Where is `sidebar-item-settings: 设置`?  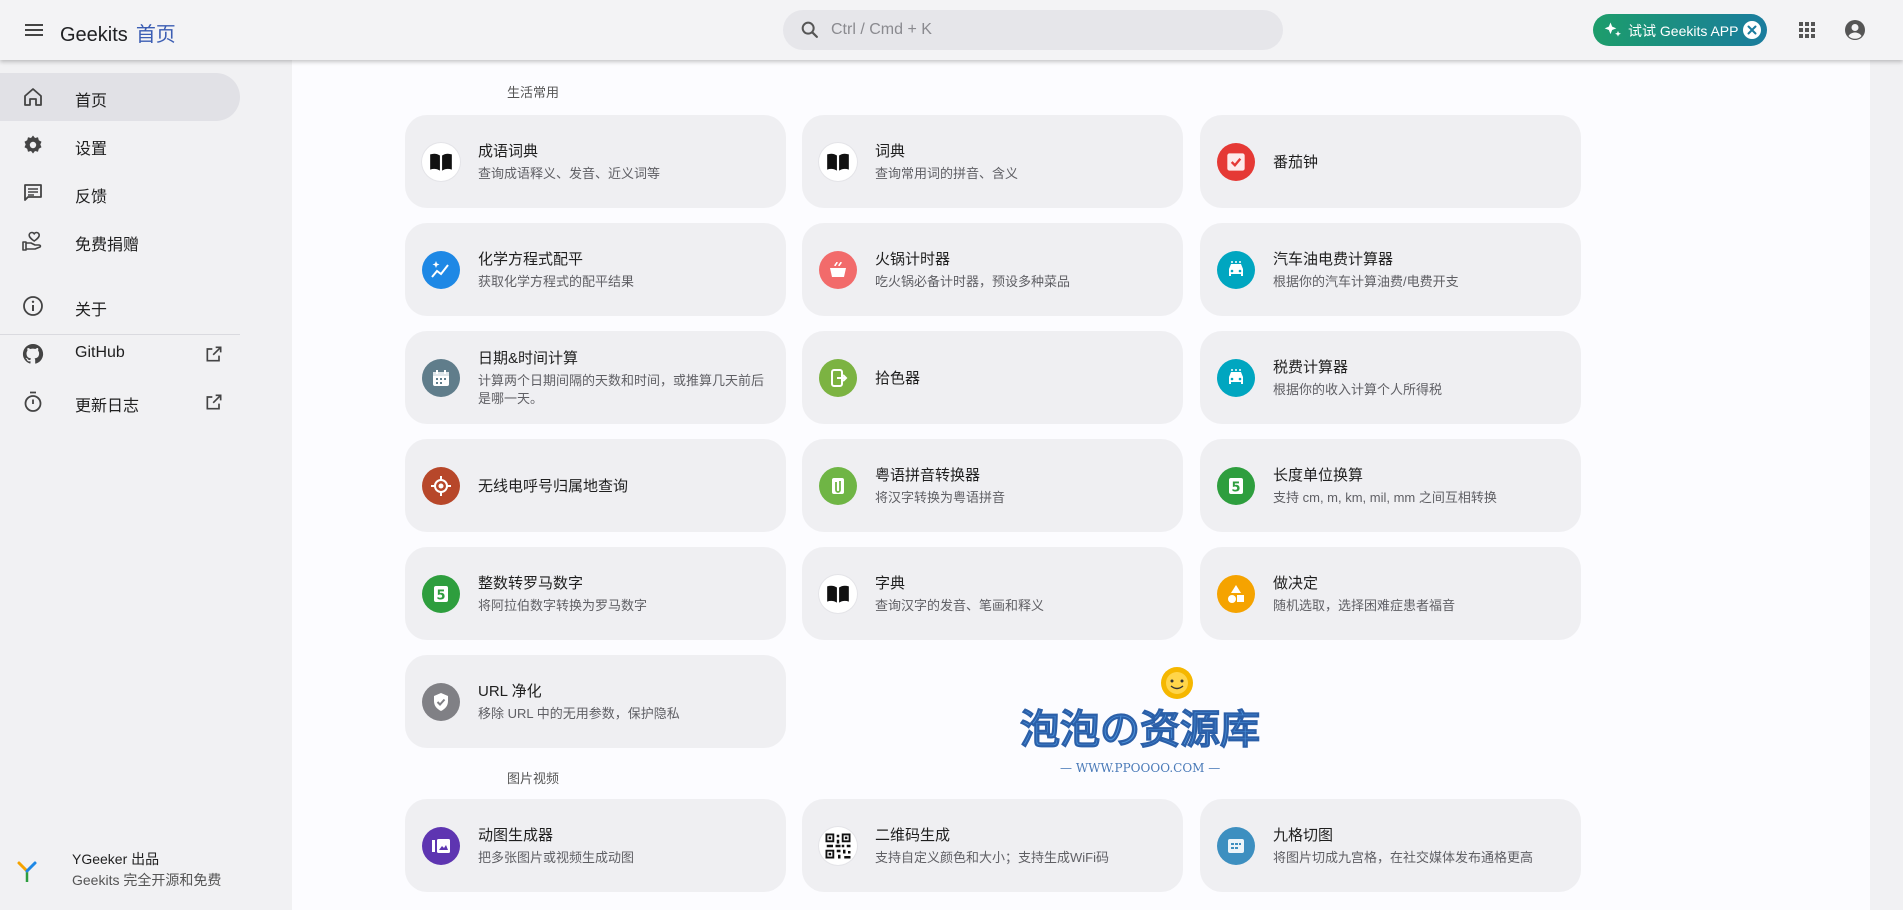
sidebar-item-settings: 设置 is located at coordinates (120, 145).